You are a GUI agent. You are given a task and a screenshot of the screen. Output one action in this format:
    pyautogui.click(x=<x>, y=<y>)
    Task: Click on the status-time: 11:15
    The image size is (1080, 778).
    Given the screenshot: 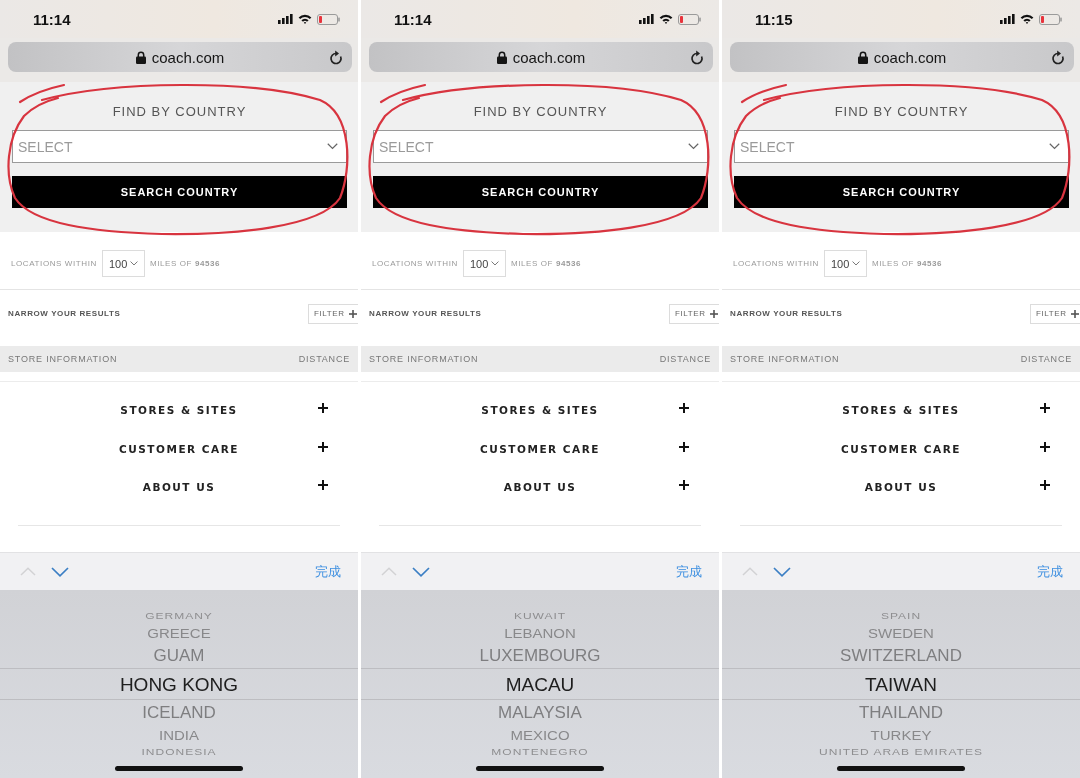 What is the action you would take?
    pyautogui.click(x=774, y=19)
    